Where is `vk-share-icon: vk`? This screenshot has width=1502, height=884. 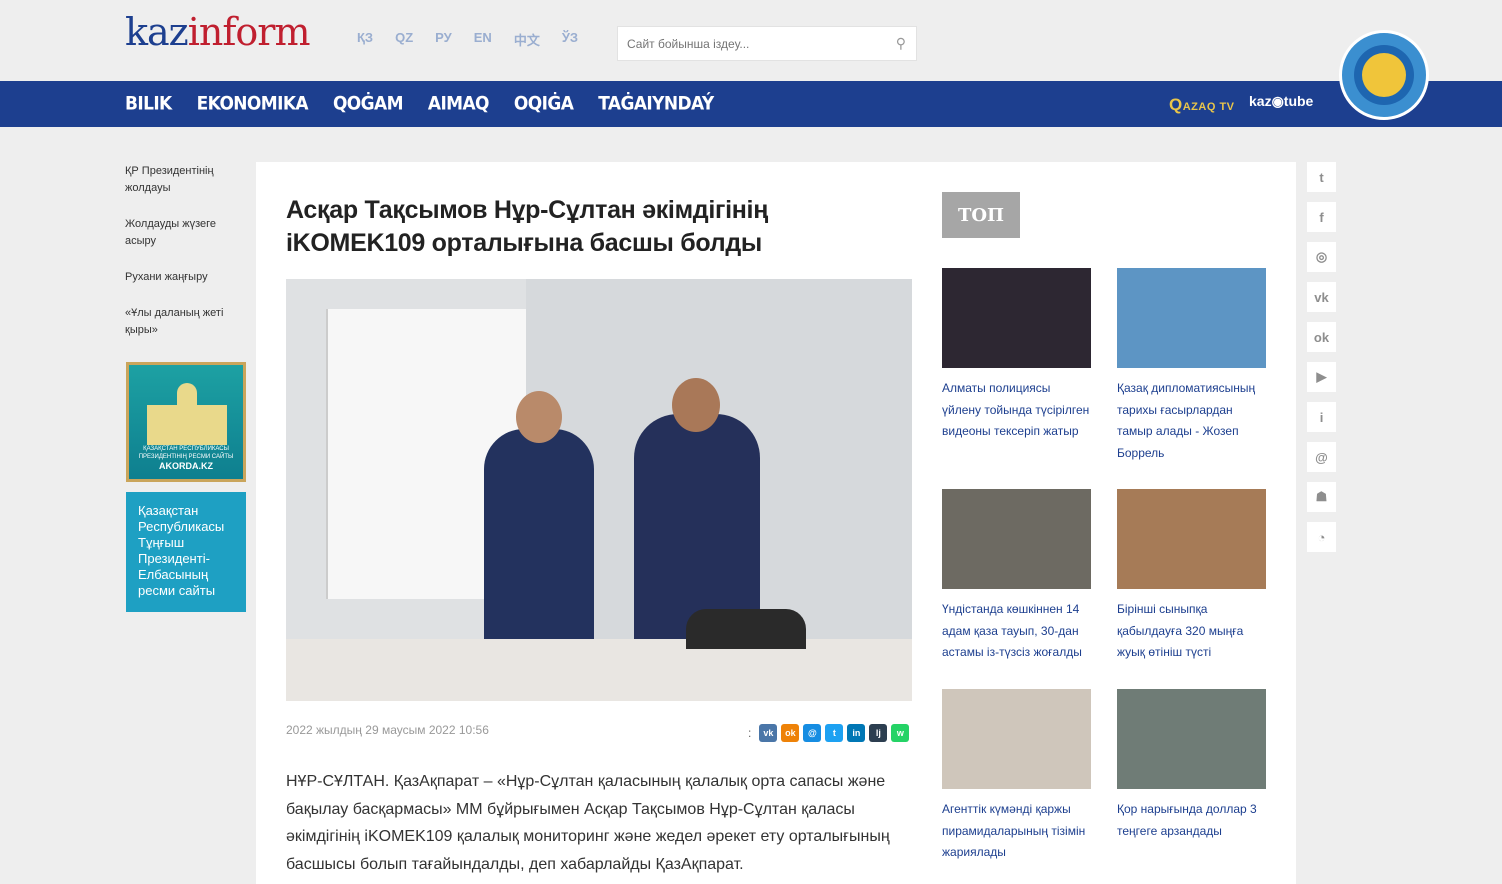 vk-share-icon: vk is located at coordinates (768, 733).